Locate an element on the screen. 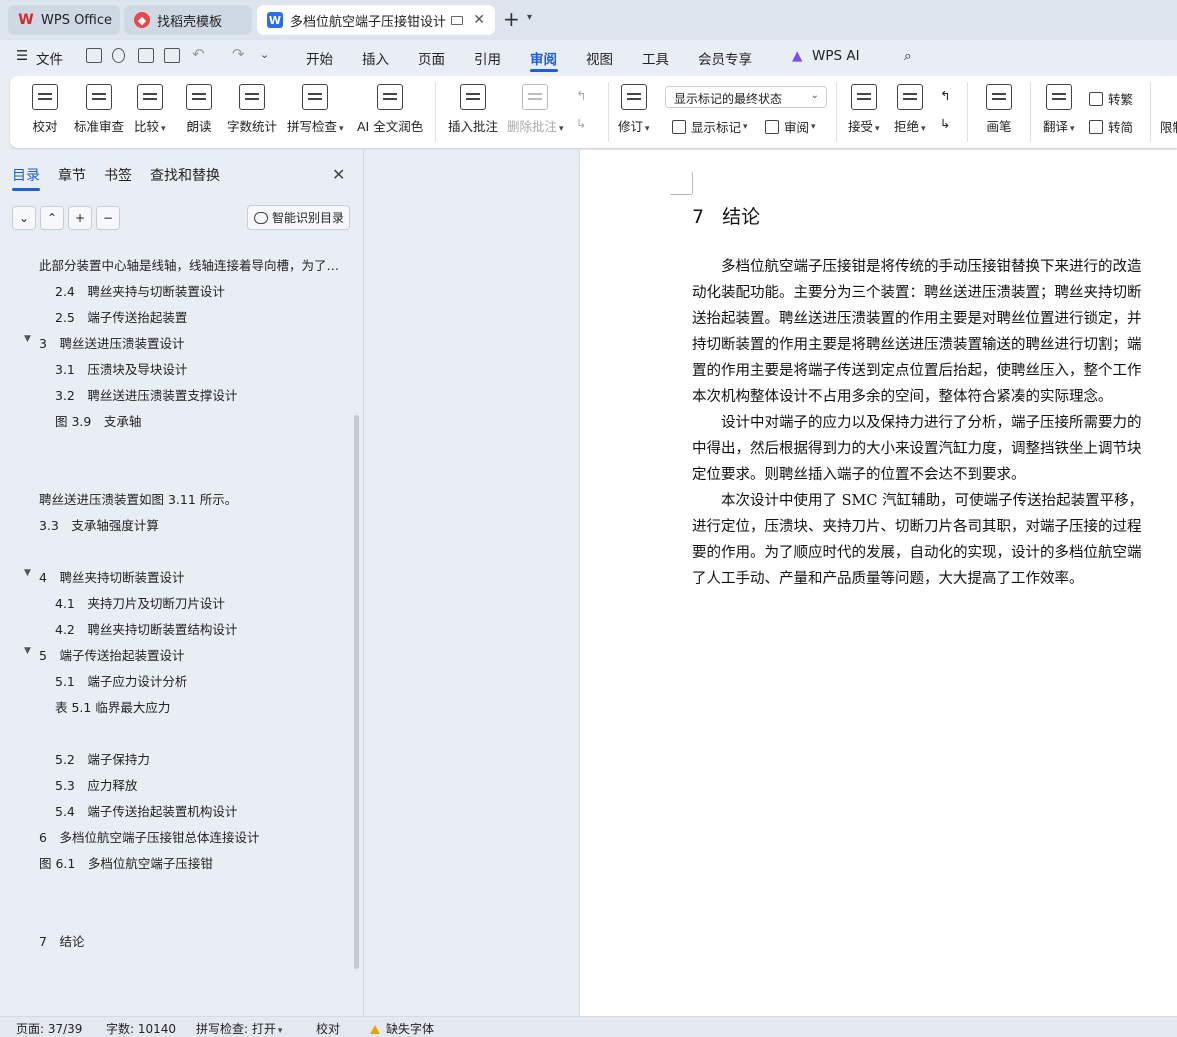  active-nav-tab-underline is located at coordinates (26, 189).